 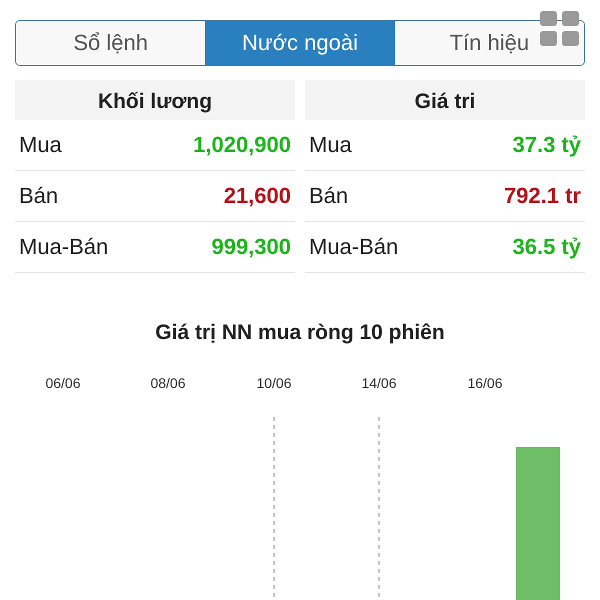 I want to click on axis-label: 06/06, so click(x=63, y=383).